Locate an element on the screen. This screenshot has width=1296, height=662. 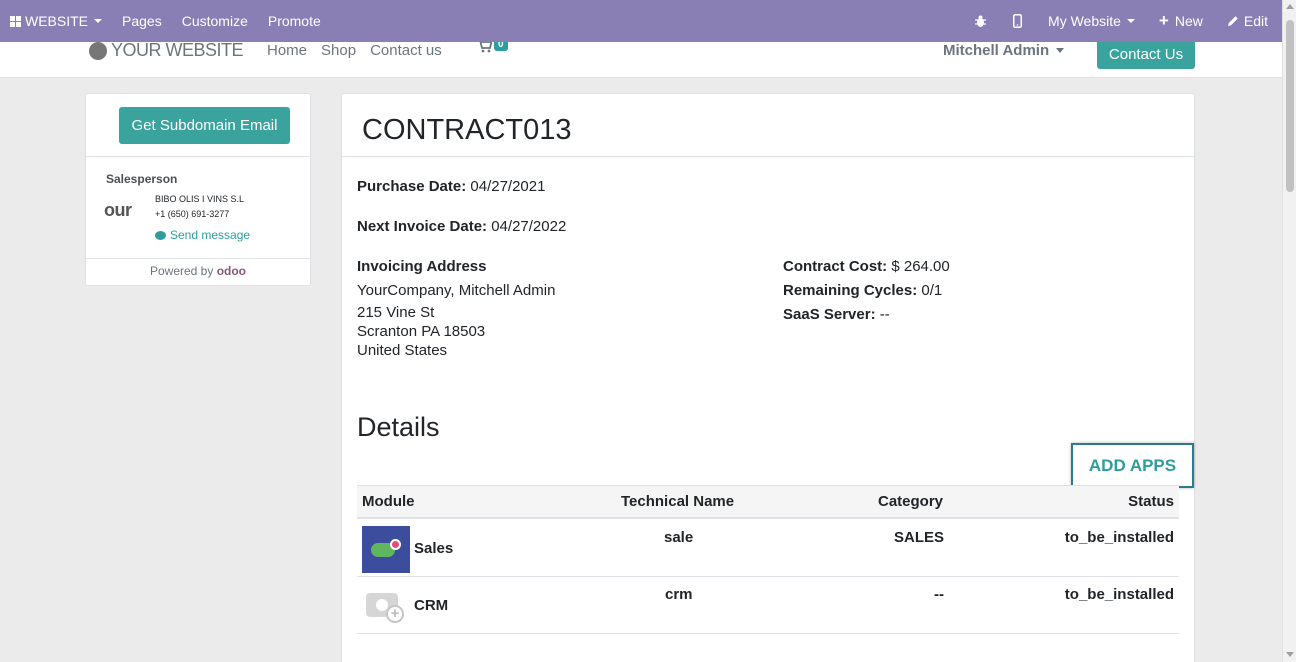
module-name: Sales is located at coordinates (434, 548).